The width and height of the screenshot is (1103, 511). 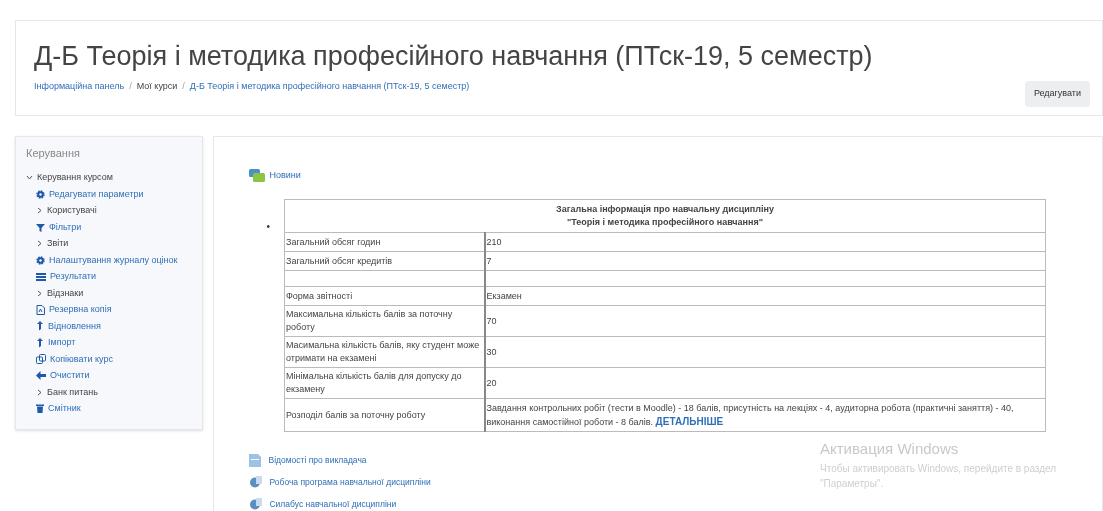 I want to click on tree-node: Керування курсом, so click(x=75, y=178).